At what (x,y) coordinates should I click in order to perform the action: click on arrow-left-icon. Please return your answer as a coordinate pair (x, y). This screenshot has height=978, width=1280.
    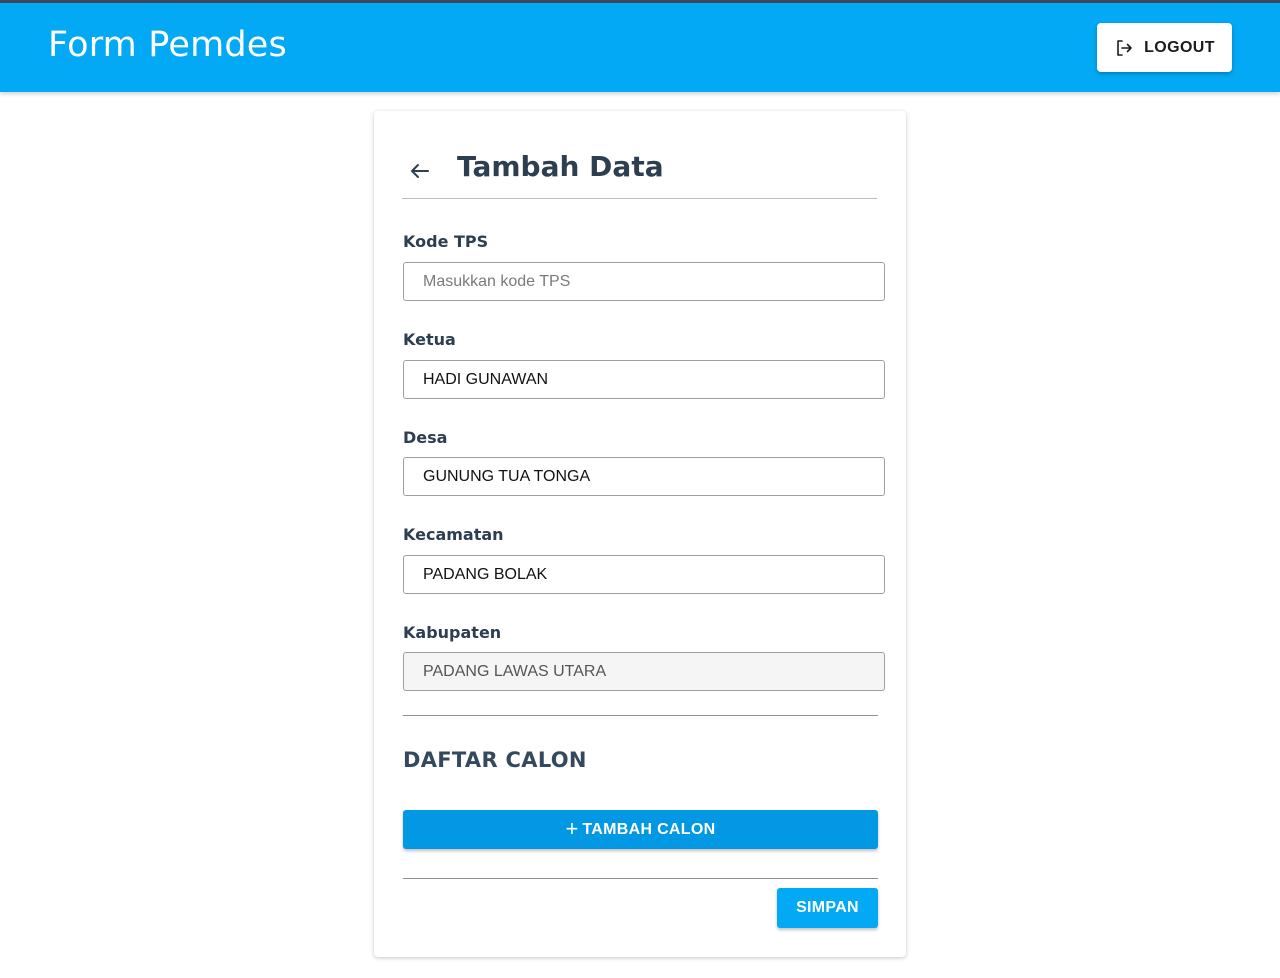
    Looking at the image, I should click on (420, 171).